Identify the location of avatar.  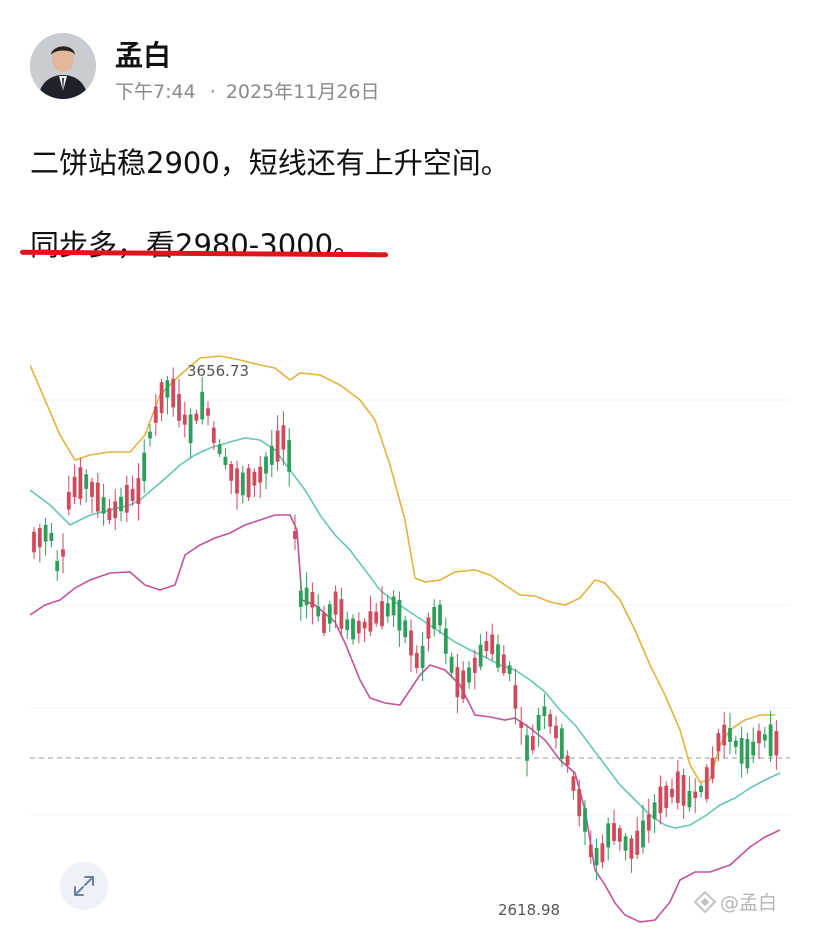
(63, 66).